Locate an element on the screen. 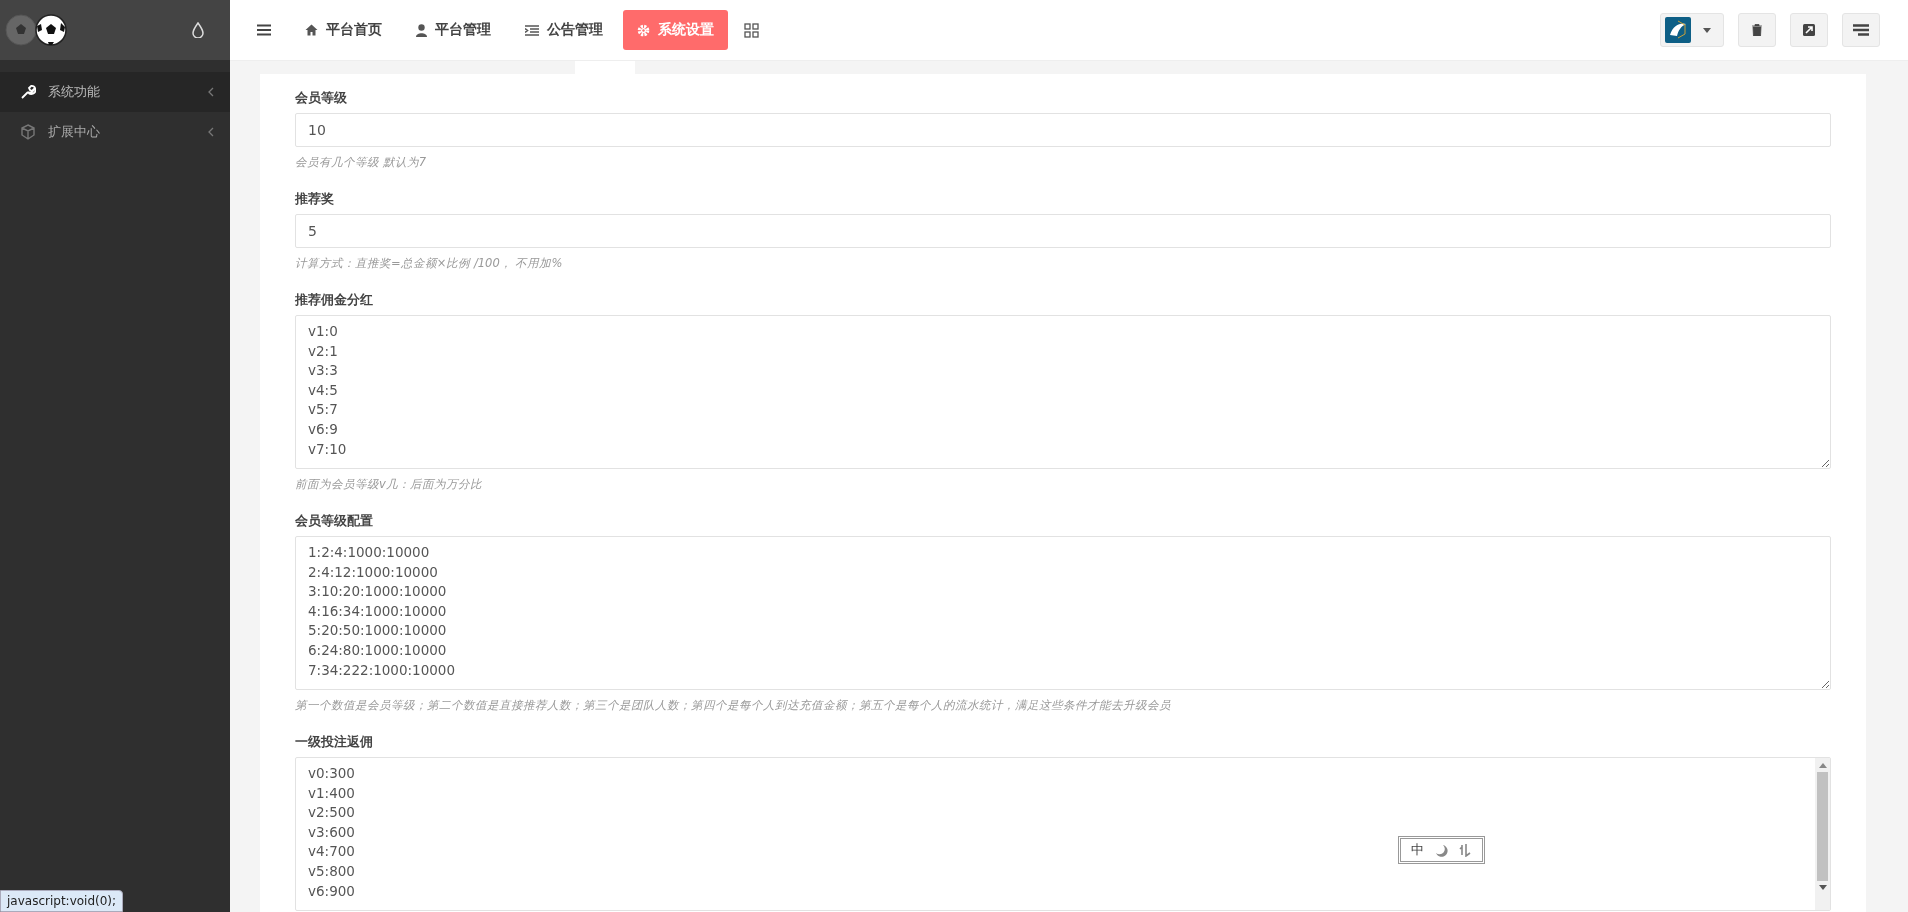 The image size is (1908, 912). field-hint: 前面为会员等级v几：后面为万分比 is located at coordinates (389, 485).